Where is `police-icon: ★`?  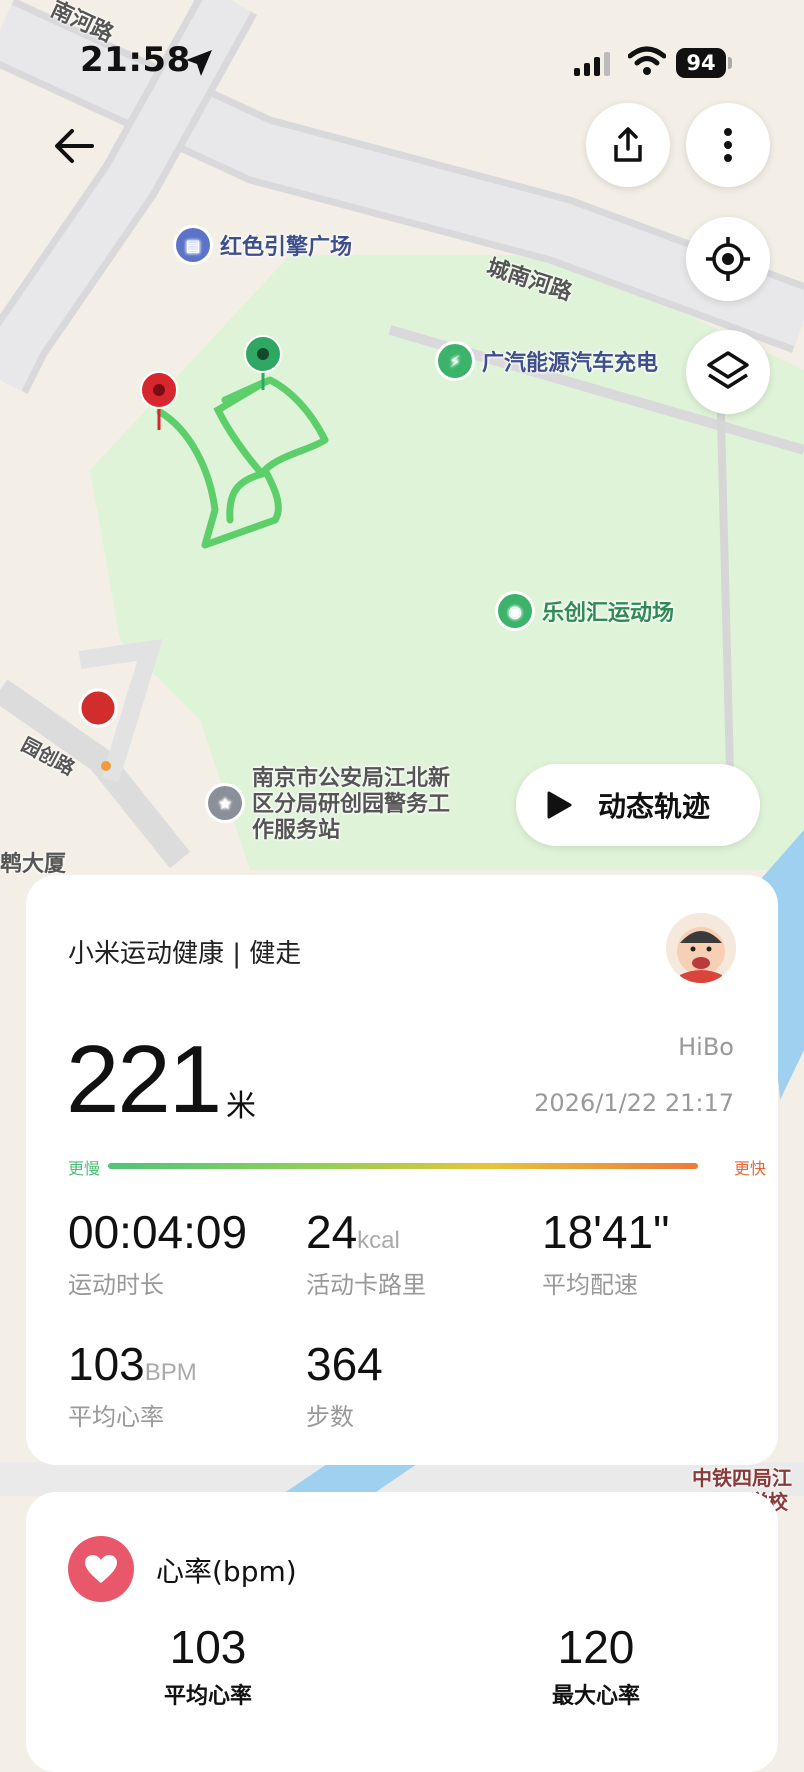 police-icon: ★ is located at coordinates (225, 803).